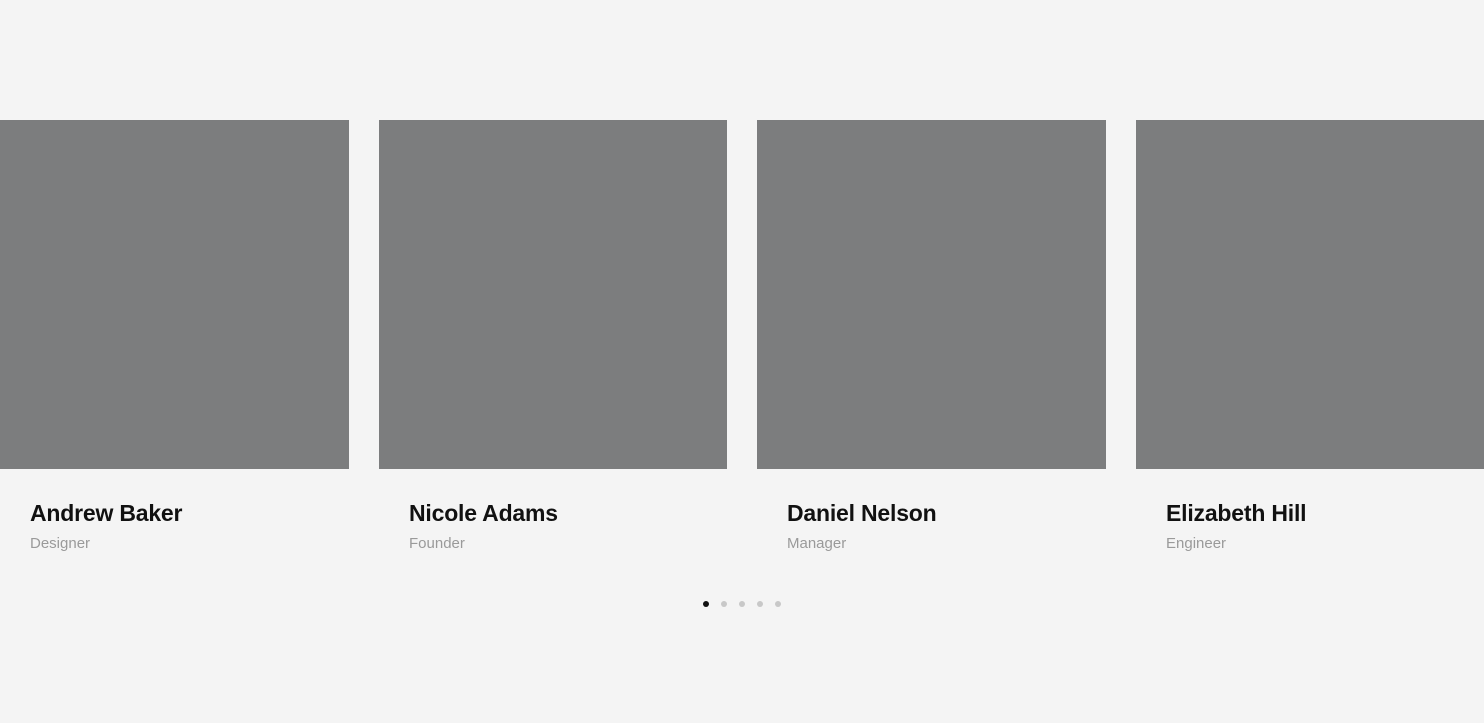 The width and height of the screenshot is (1484, 723). Describe the element at coordinates (106, 513) in the screenshot. I see `team-member-name: Andrew Baker` at that location.